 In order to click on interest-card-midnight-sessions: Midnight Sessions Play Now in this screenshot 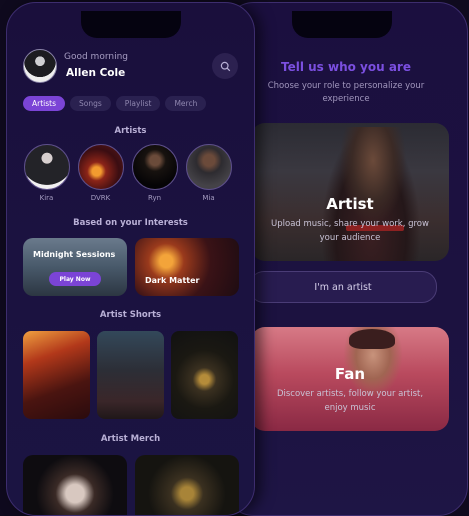, I will do `click(75, 267)`.